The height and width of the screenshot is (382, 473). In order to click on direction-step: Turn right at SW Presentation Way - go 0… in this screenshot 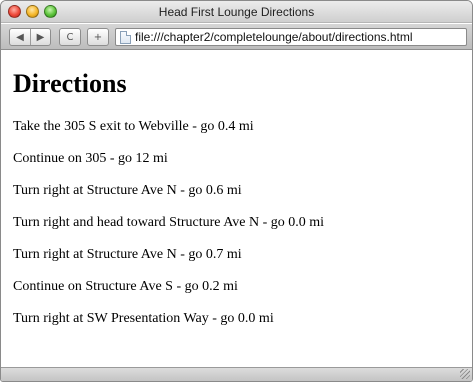, I will do `click(143, 318)`.